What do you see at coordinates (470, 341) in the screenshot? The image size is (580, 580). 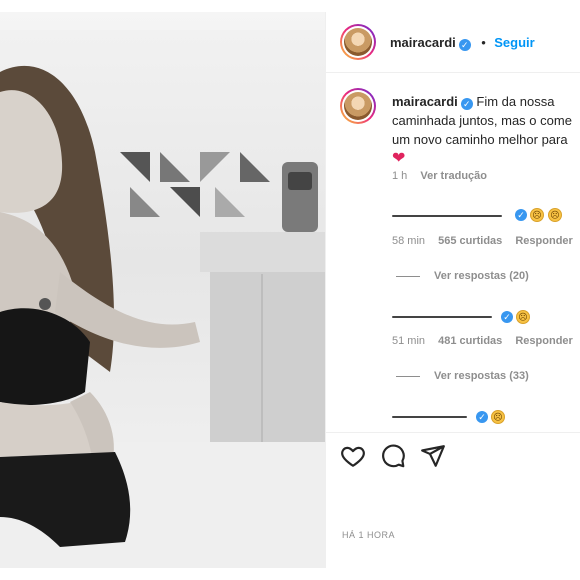 I see `comment-likes: 481 curtidas` at bounding box center [470, 341].